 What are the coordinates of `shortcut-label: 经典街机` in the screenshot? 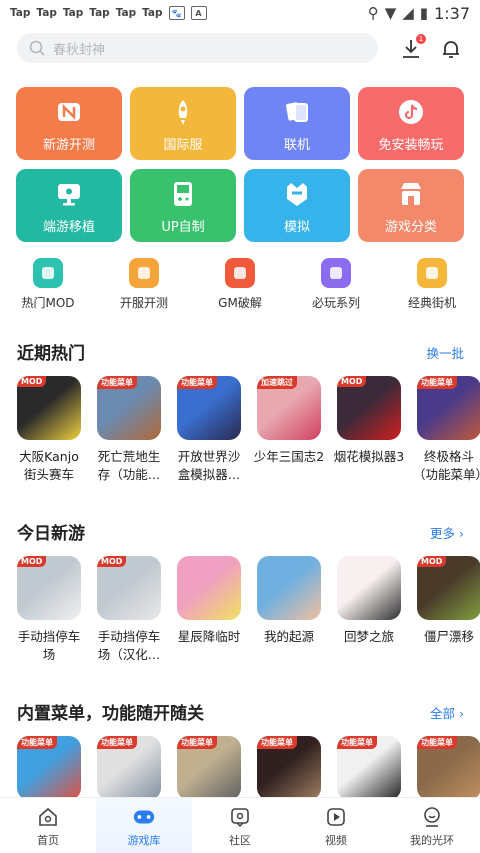 It's located at (431, 303).